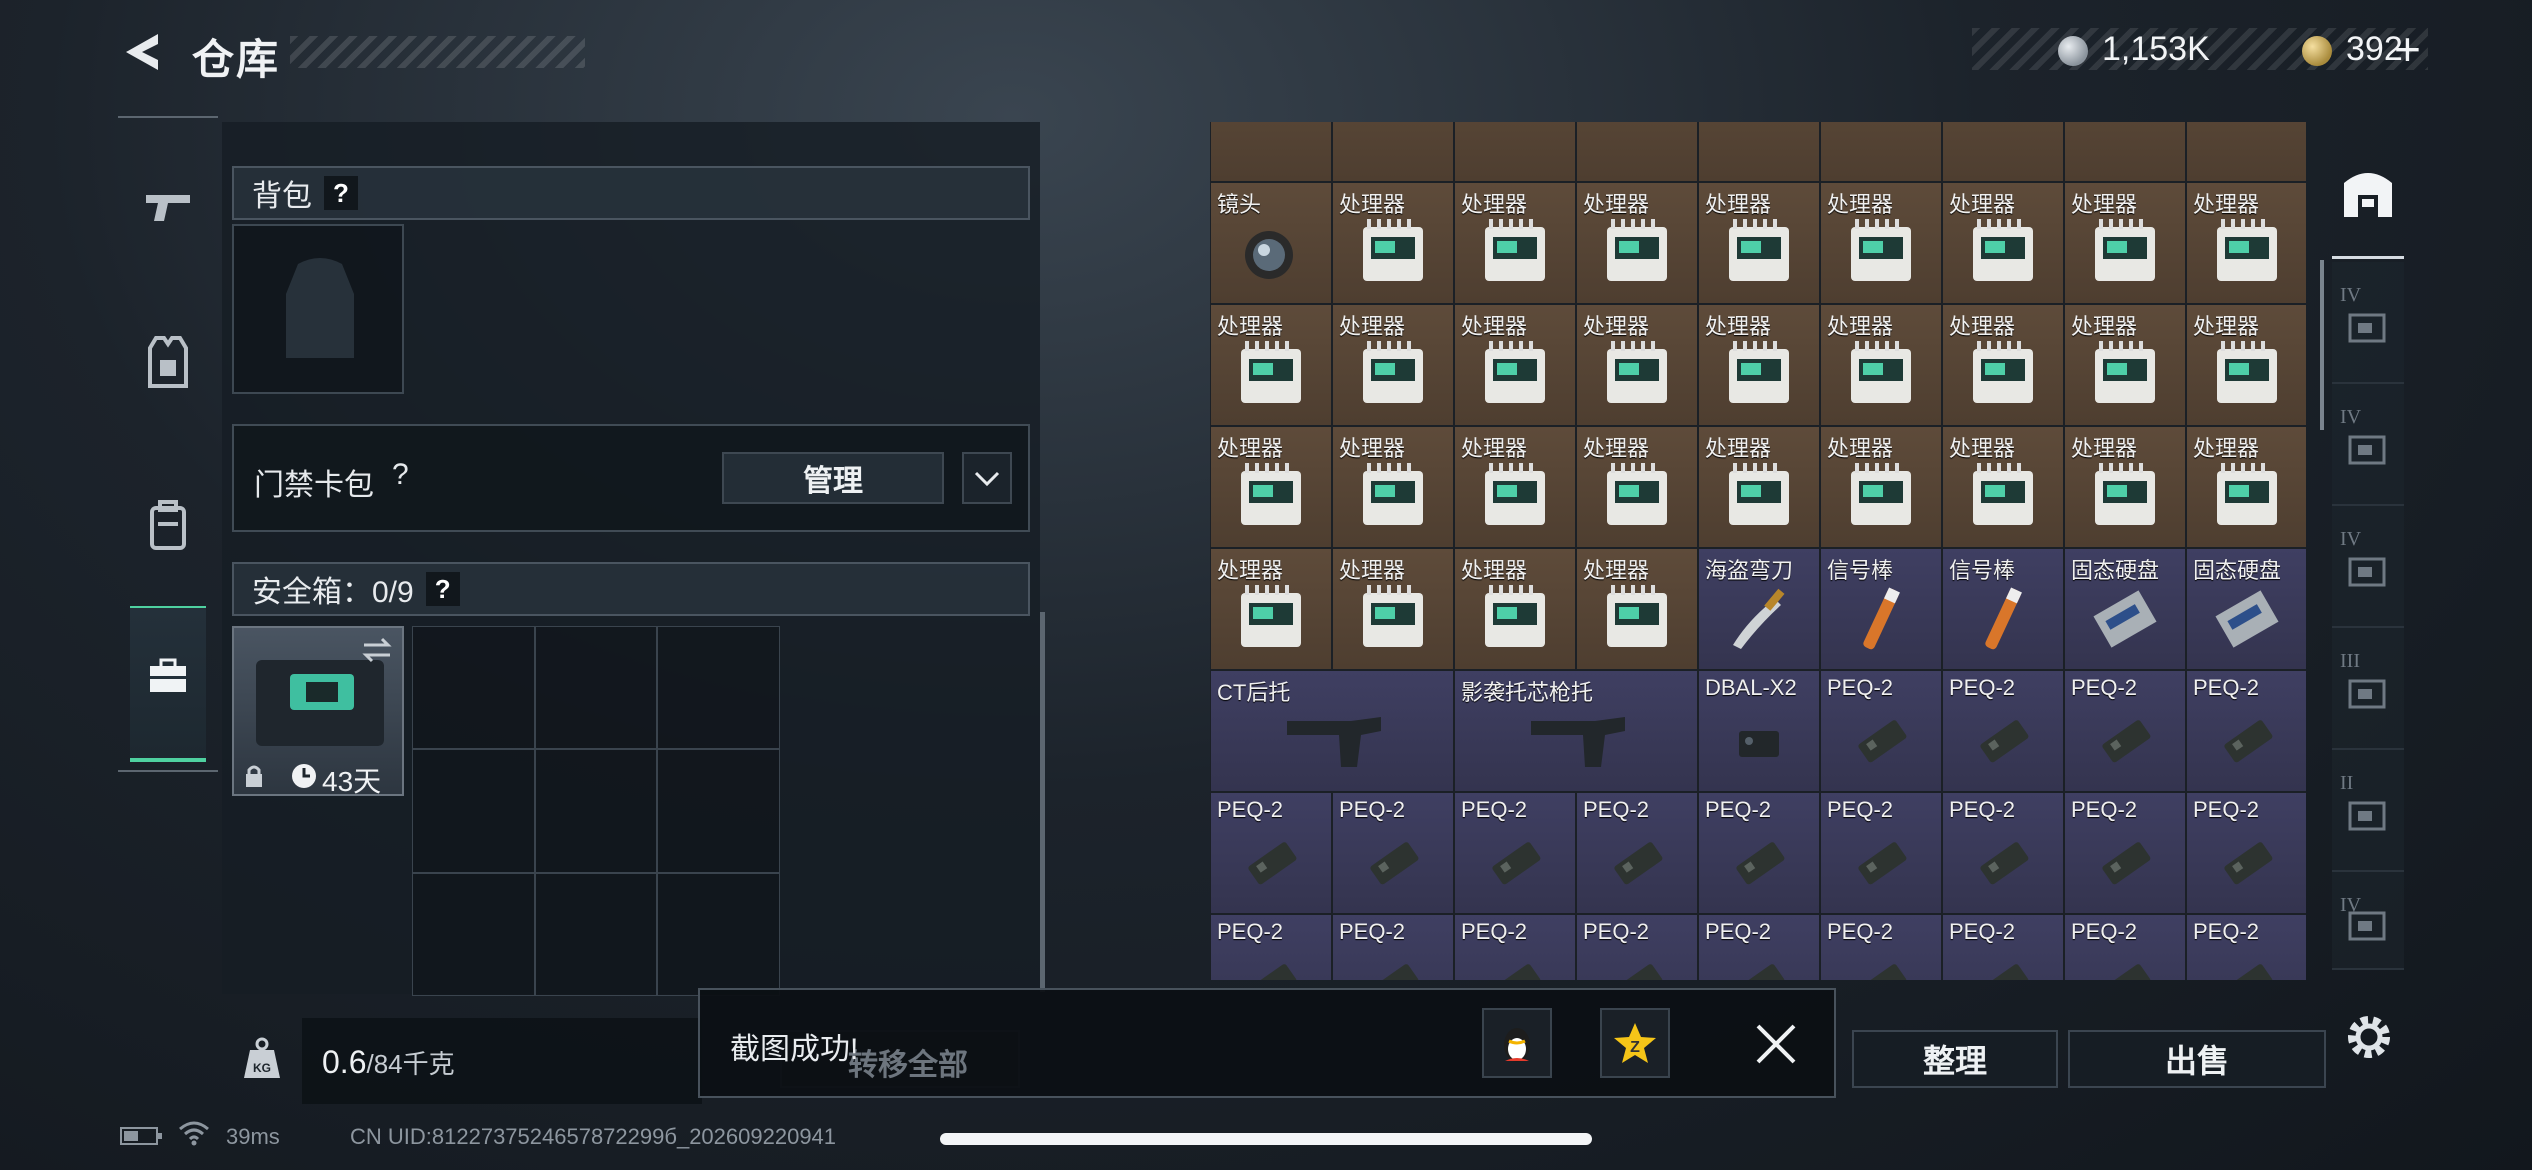  What do you see at coordinates (2003, 609) in the screenshot?
I see `stash-cell: 信号棒` at bounding box center [2003, 609].